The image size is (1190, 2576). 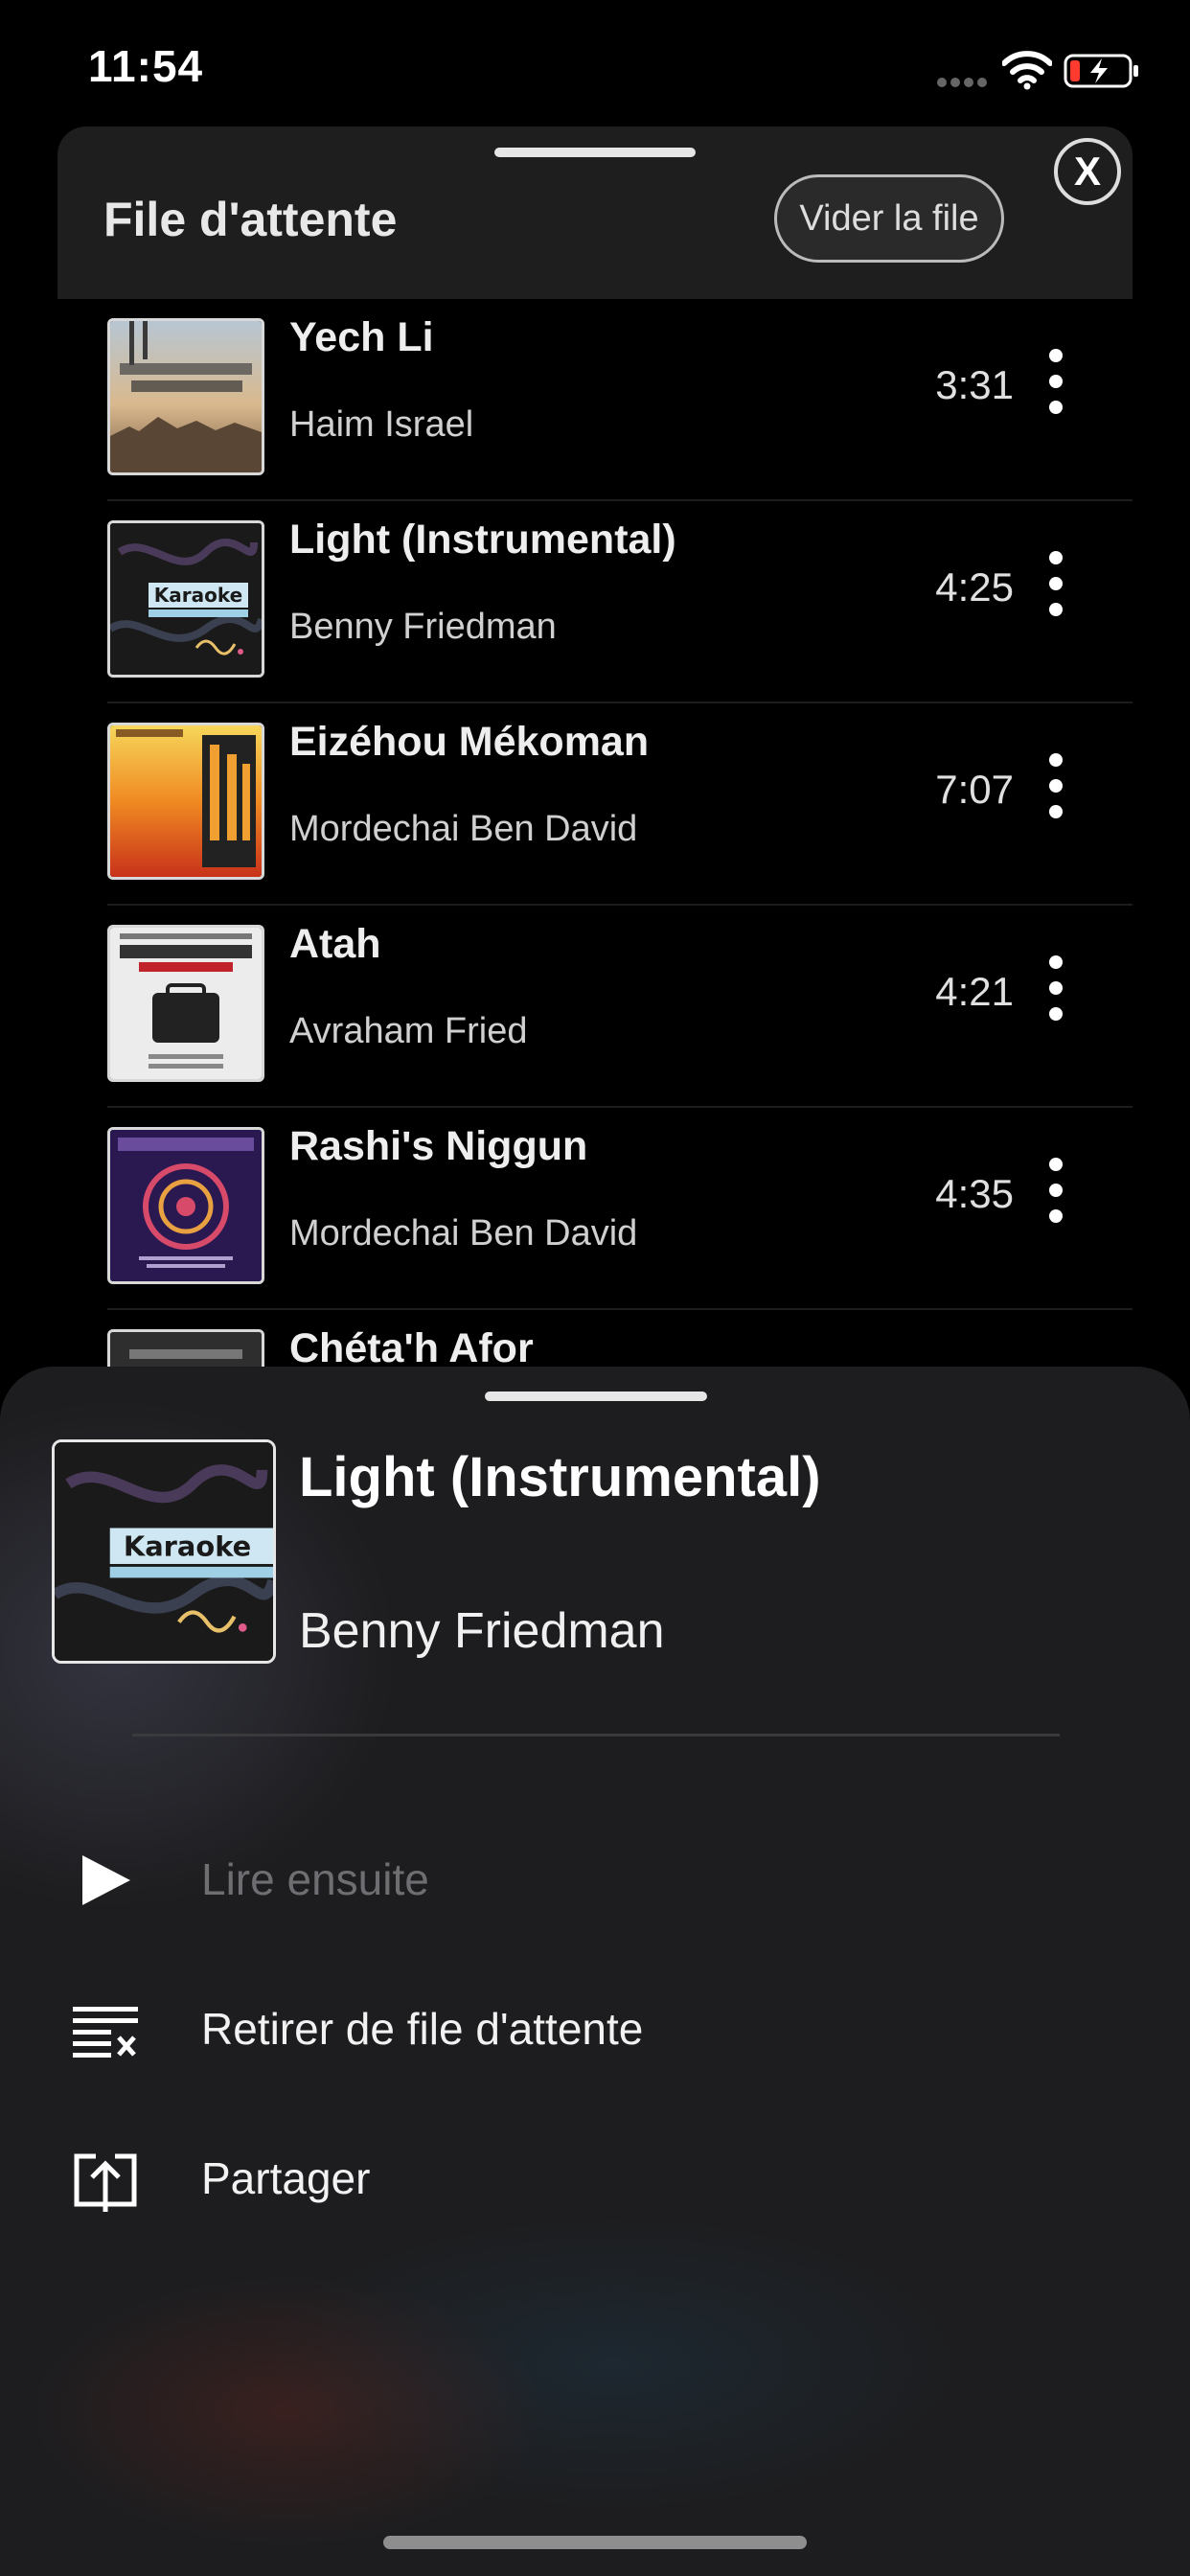 I want to click on menu-item-label: Retirer de file d'attente, so click(x=422, y=2029).